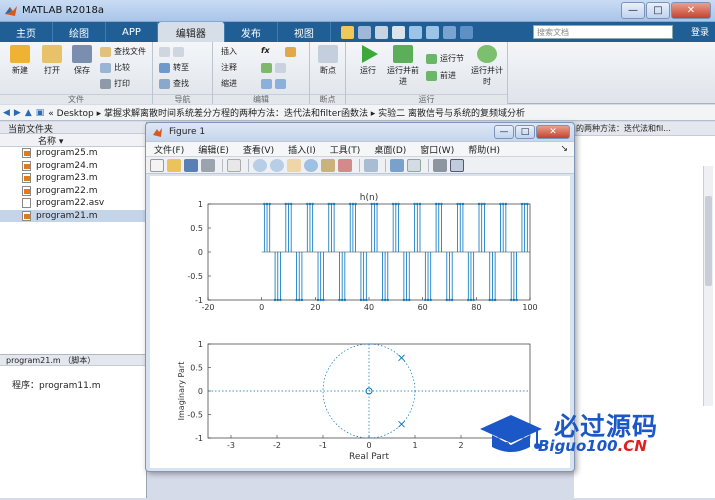  Describe the element at coordinates (437, 149) in the screenshot. I see `menu-window: 窗口(W)` at that location.